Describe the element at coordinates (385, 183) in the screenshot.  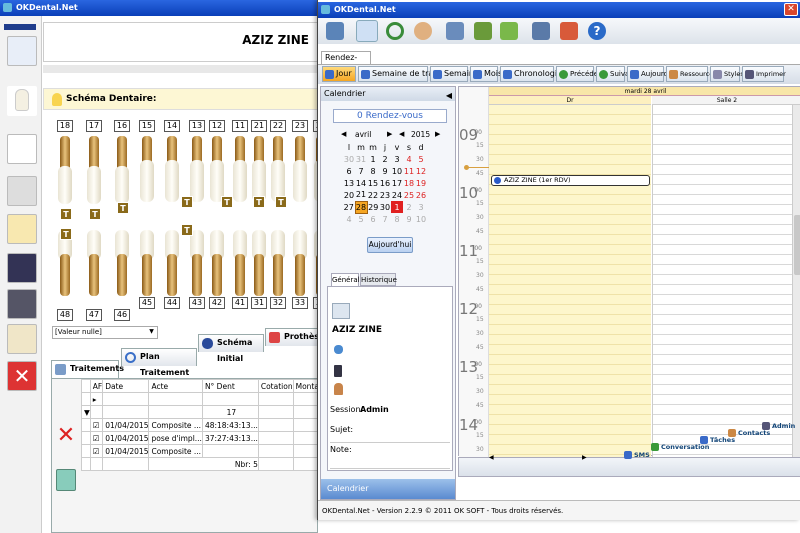
I see `calendar-day: 16` at that location.